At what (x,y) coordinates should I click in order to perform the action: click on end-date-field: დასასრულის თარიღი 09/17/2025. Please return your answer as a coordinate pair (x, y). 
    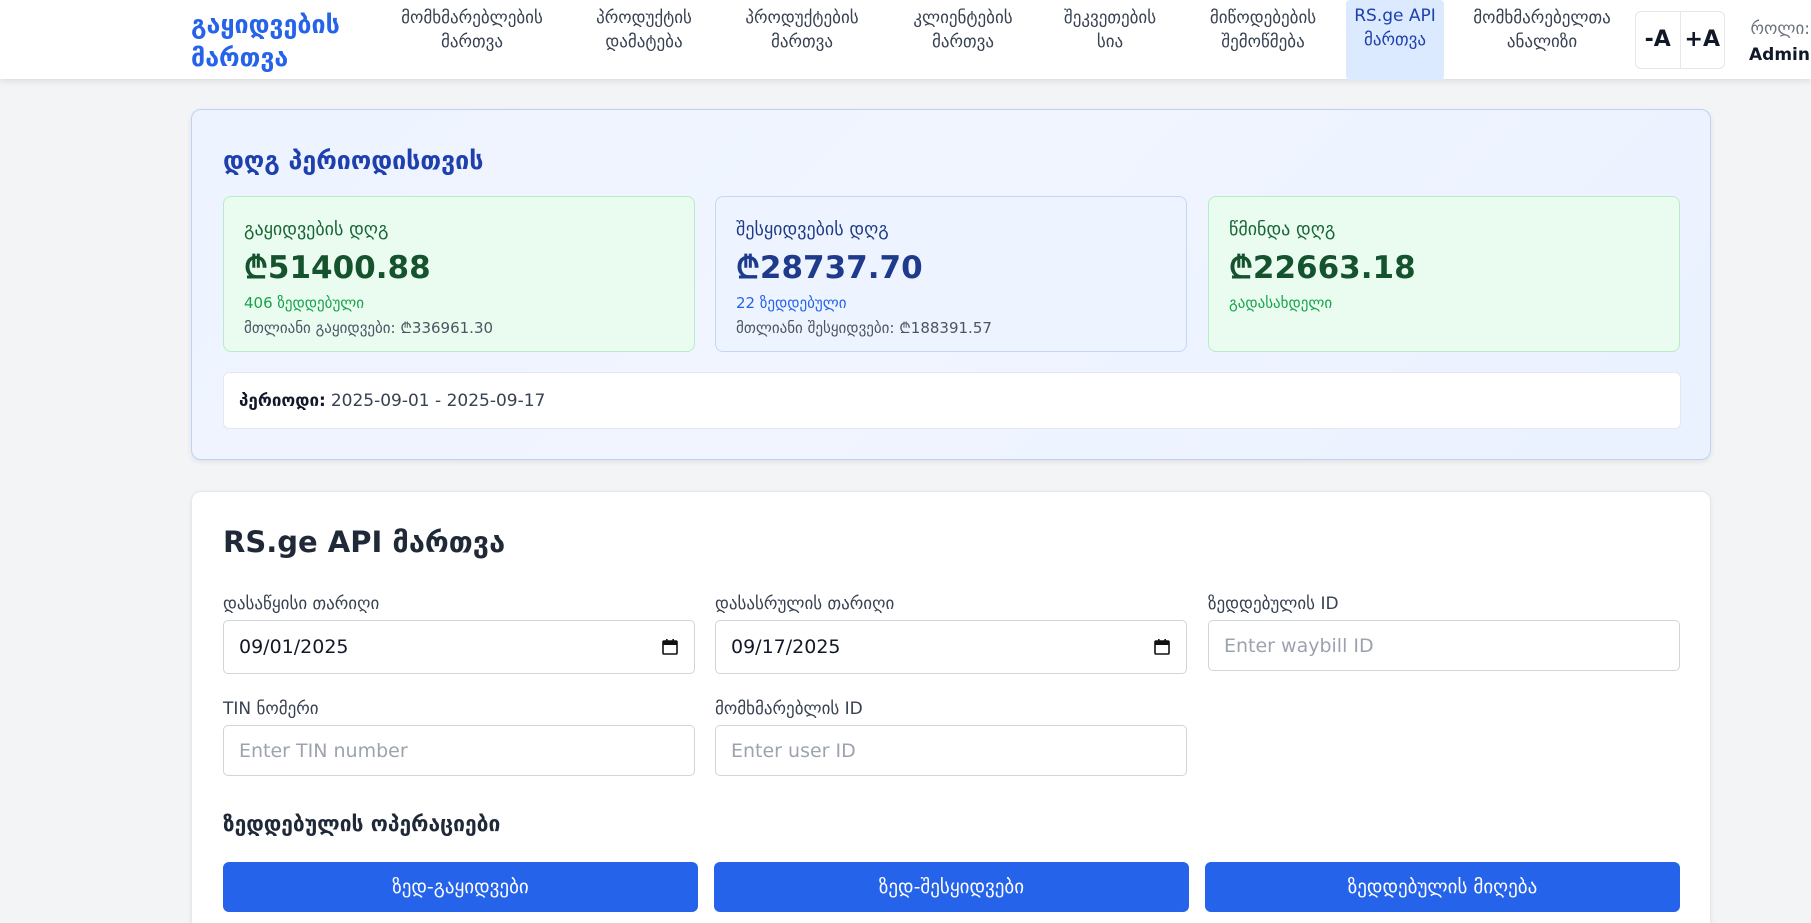
    Looking at the image, I should click on (951, 634).